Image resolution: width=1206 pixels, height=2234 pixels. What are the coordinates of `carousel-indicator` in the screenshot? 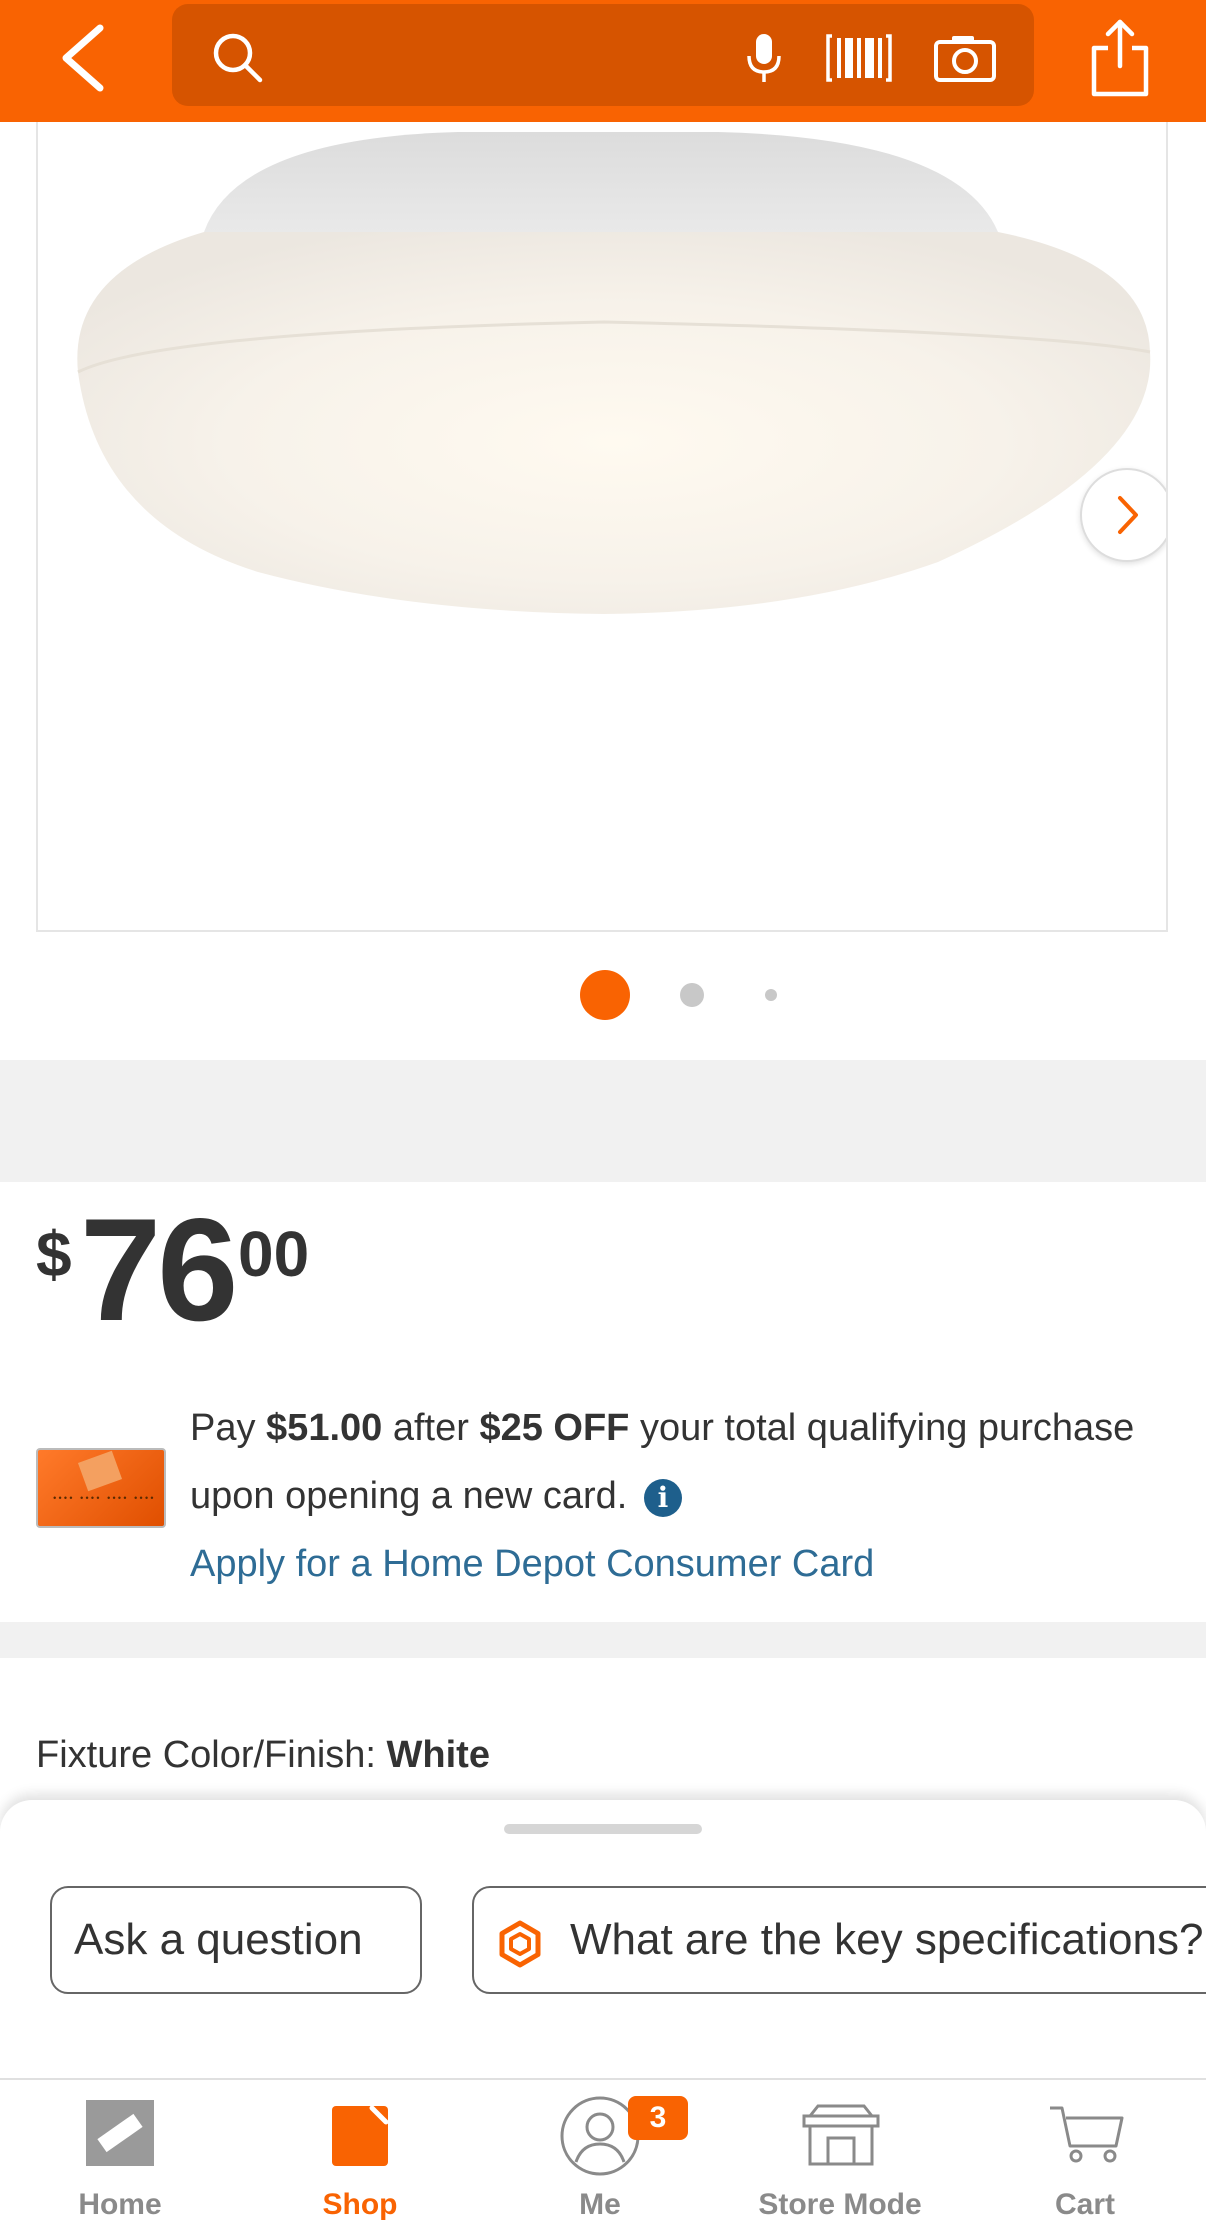 It's located at (603, 996).